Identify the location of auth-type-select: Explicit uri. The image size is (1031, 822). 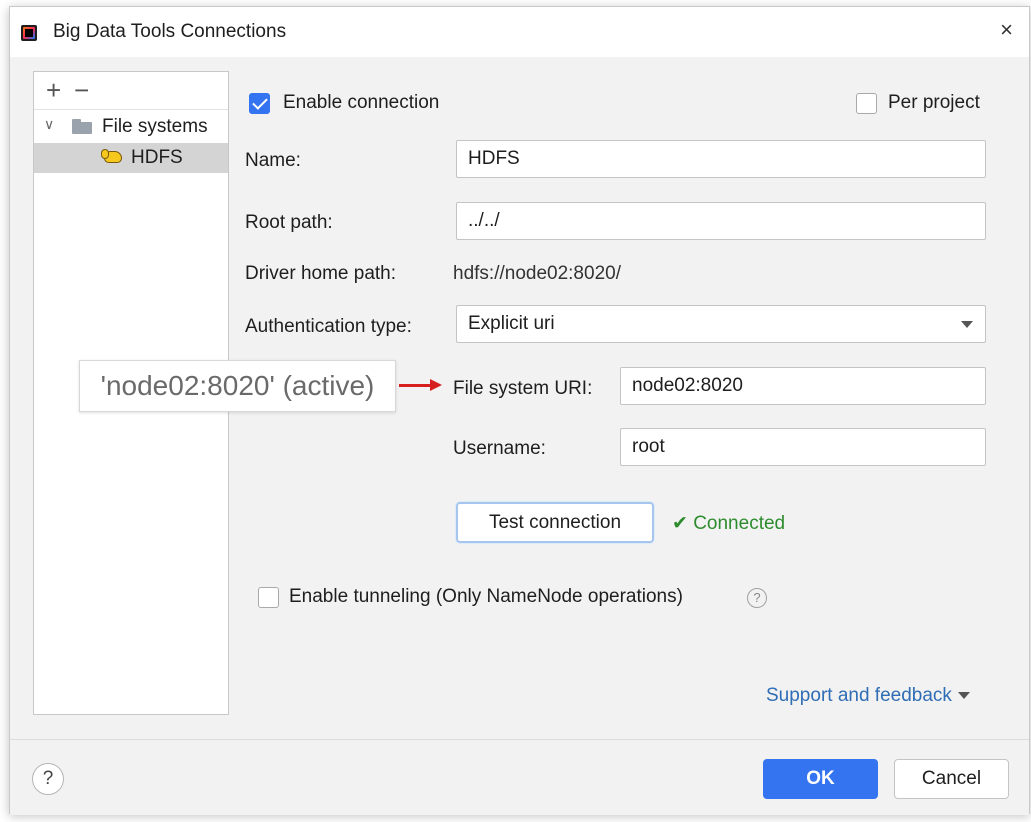
(721, 324).